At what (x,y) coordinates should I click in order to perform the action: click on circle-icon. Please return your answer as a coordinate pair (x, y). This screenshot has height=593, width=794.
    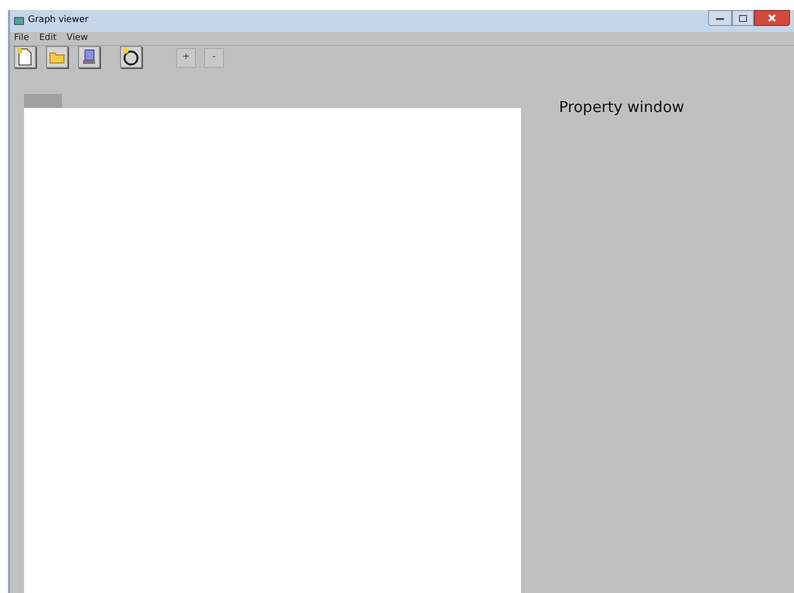
    Looking at the image, I should click on (131, 57).